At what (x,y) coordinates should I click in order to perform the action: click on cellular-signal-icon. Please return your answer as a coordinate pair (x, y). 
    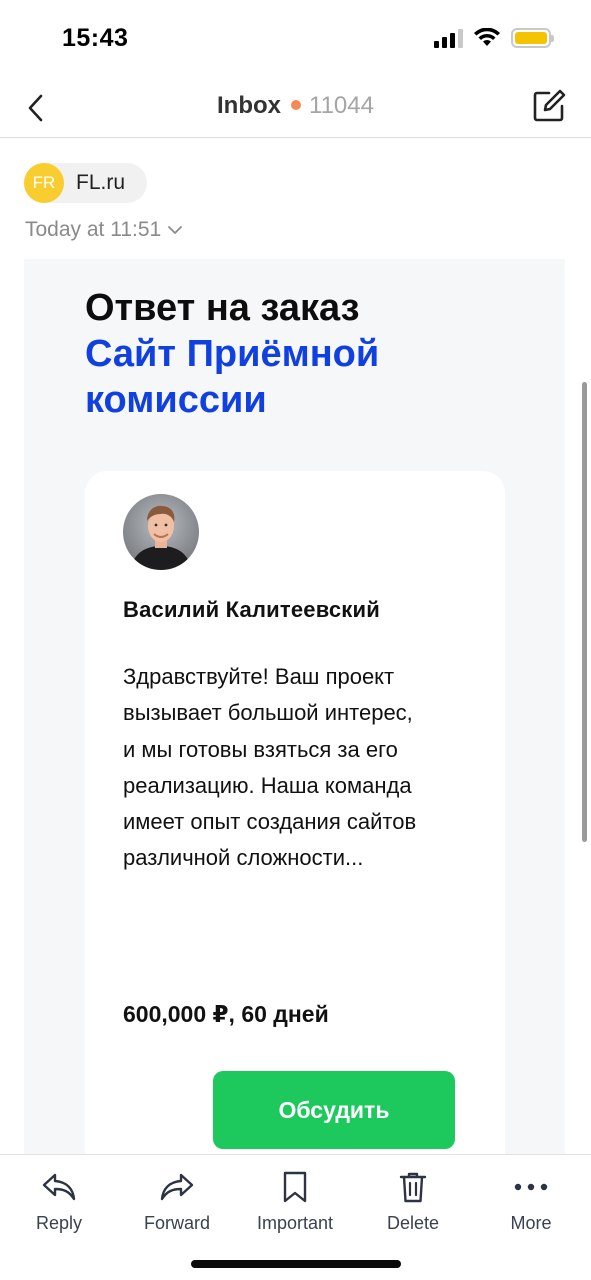
    Looking at the image, I should click on (448, 38).